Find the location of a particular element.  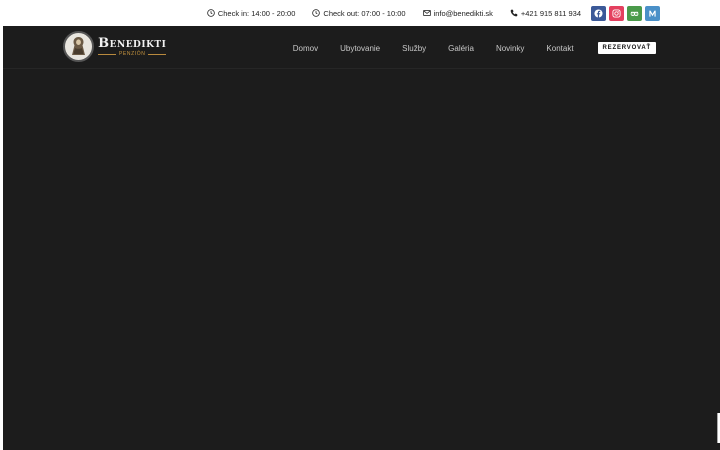

logo-subtitle: PENZIÓN is located at coordinates (132, 54).